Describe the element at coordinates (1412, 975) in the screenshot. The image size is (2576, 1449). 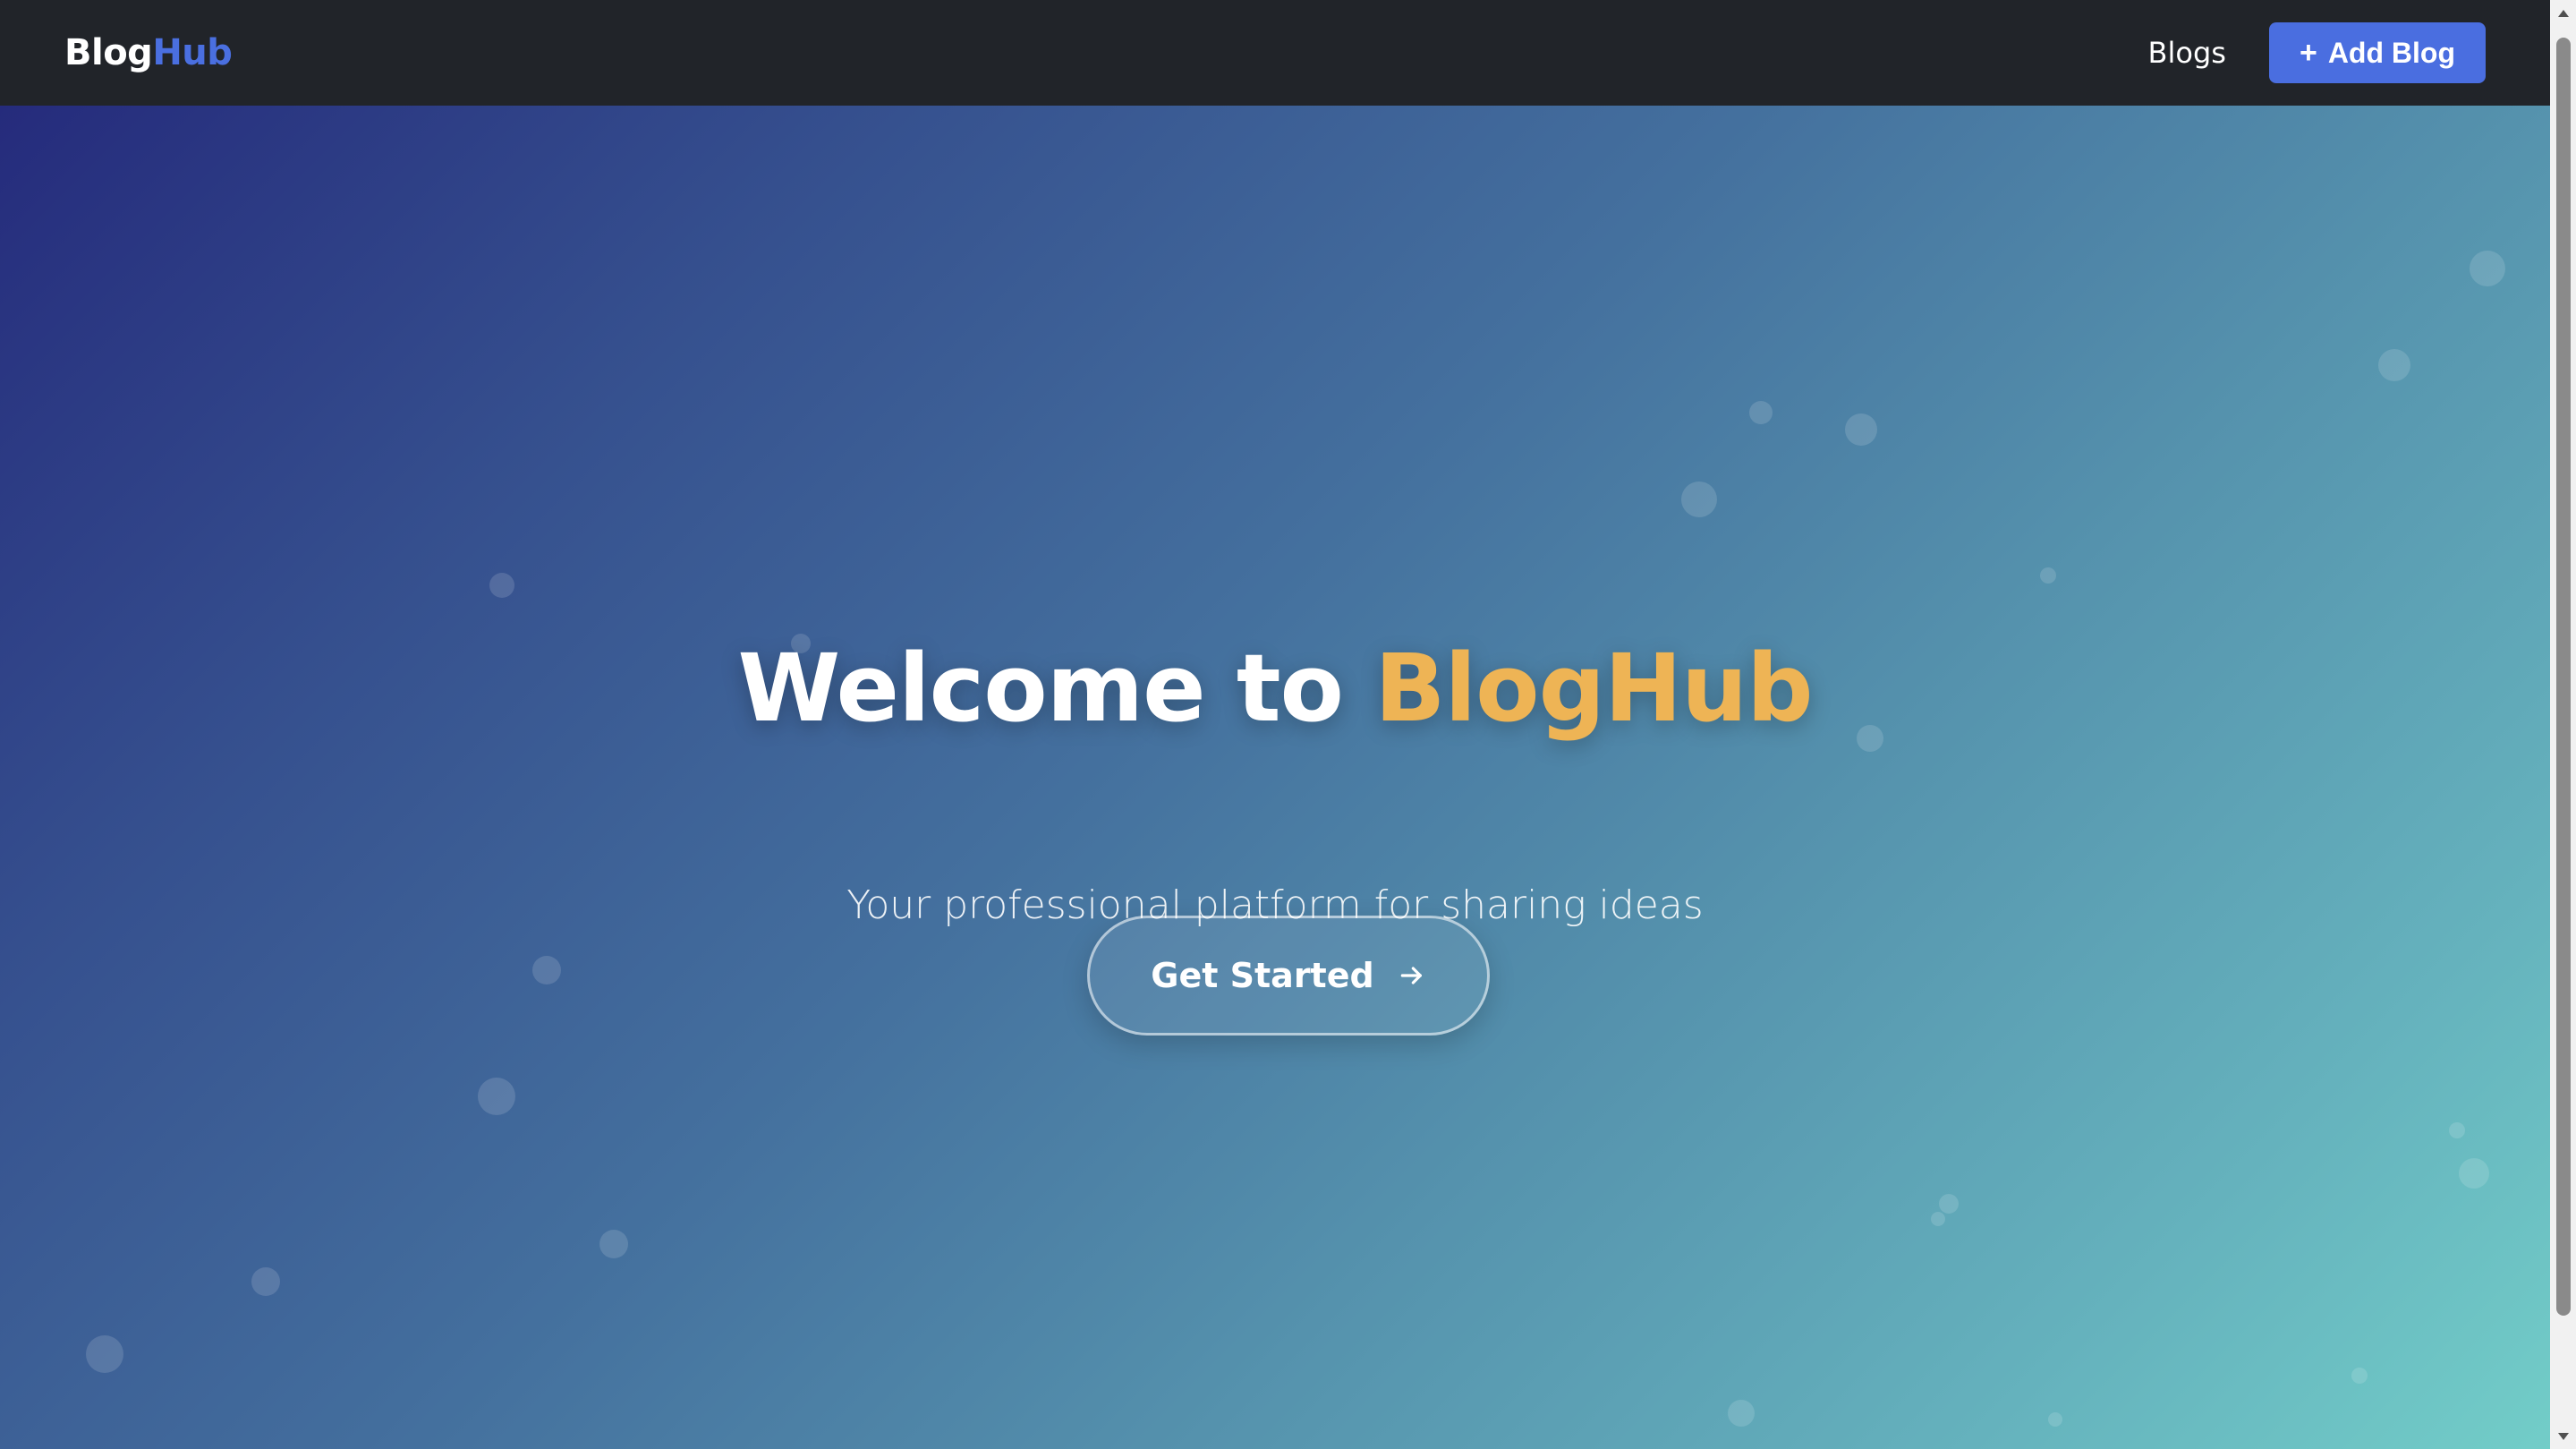
I see `arrow-right-icon` at that location.